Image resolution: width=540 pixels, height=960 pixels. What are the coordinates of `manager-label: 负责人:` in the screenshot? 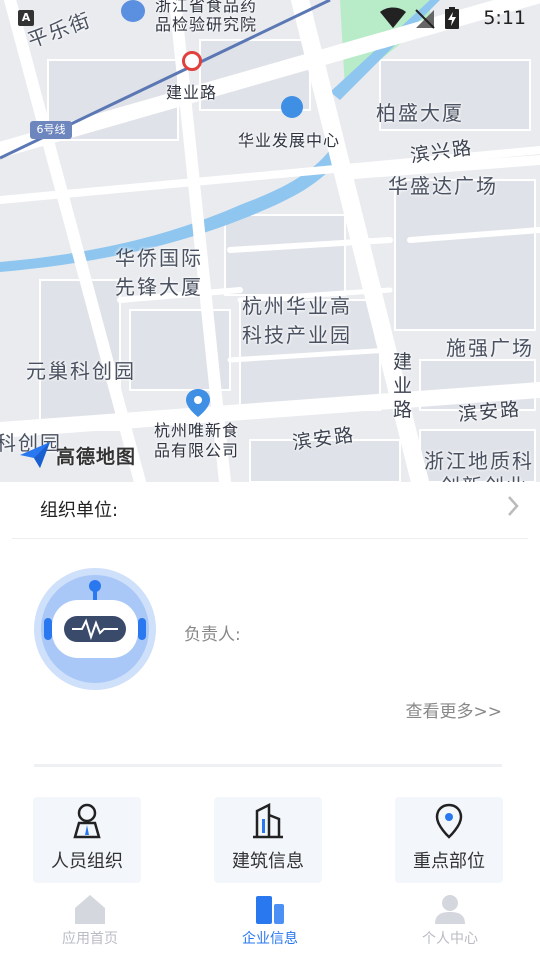 It's located at (212, 635).